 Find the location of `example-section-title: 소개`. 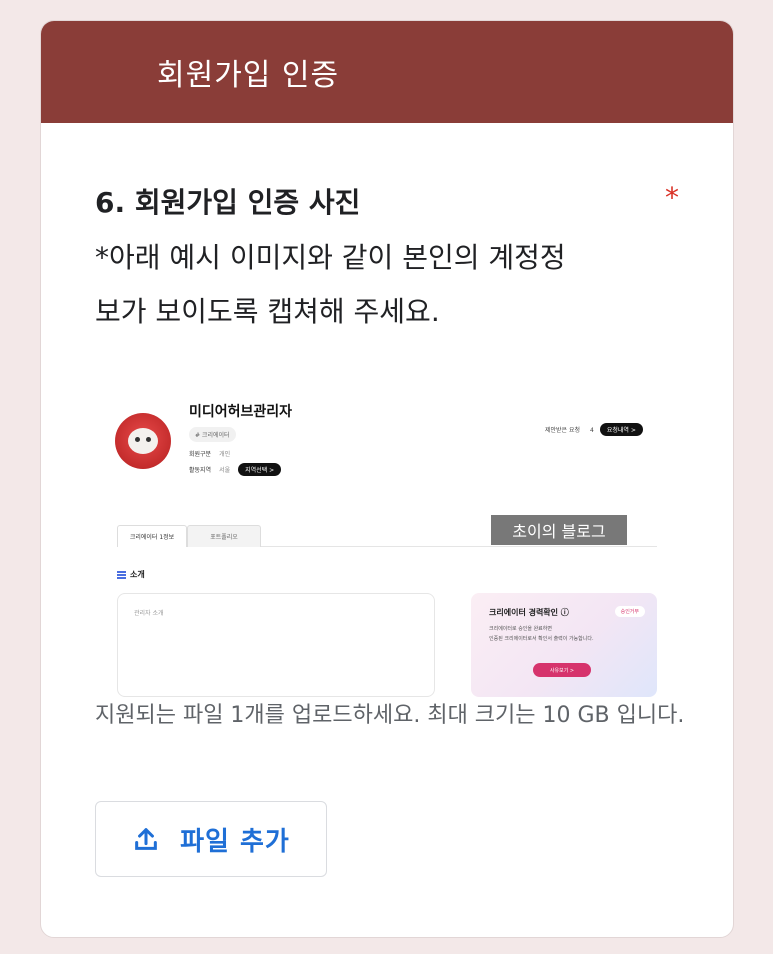

example-section-title: 소개 is located at coordinates (131, 574).